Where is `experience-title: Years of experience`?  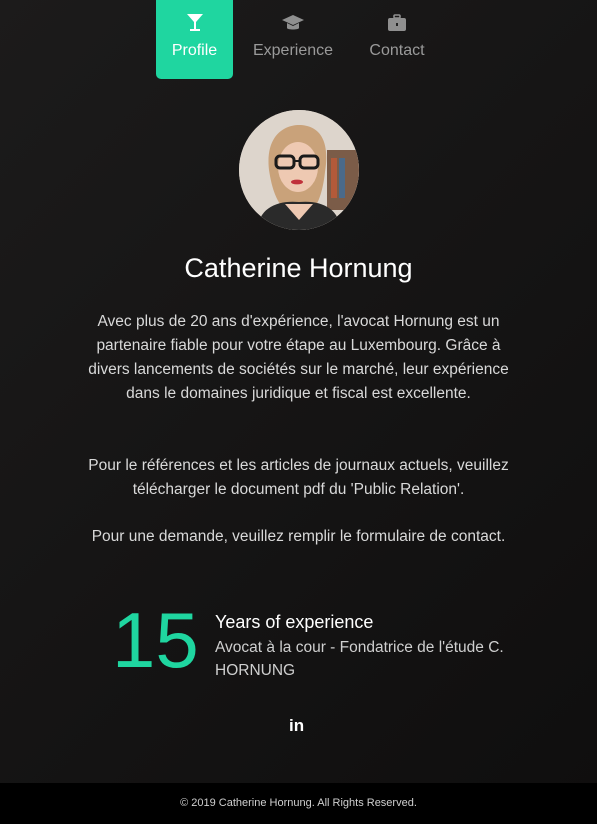 experience-title: Years of experience is located at coordinates (294, 622).